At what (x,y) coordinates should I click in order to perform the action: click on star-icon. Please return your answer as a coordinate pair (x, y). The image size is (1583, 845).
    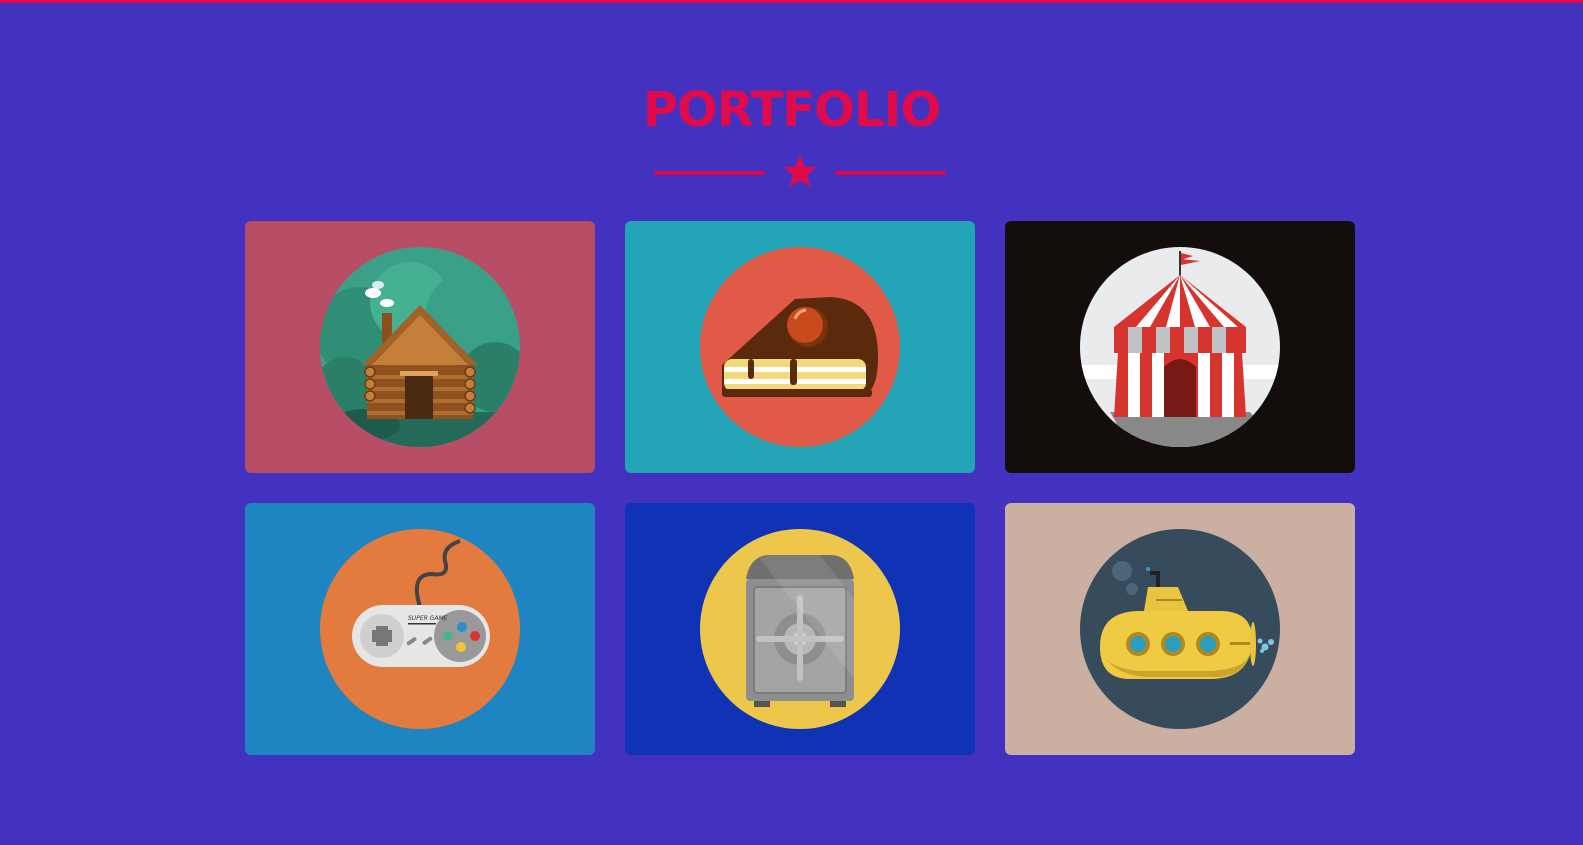
    Looking at the image, I should click on (800, 171).